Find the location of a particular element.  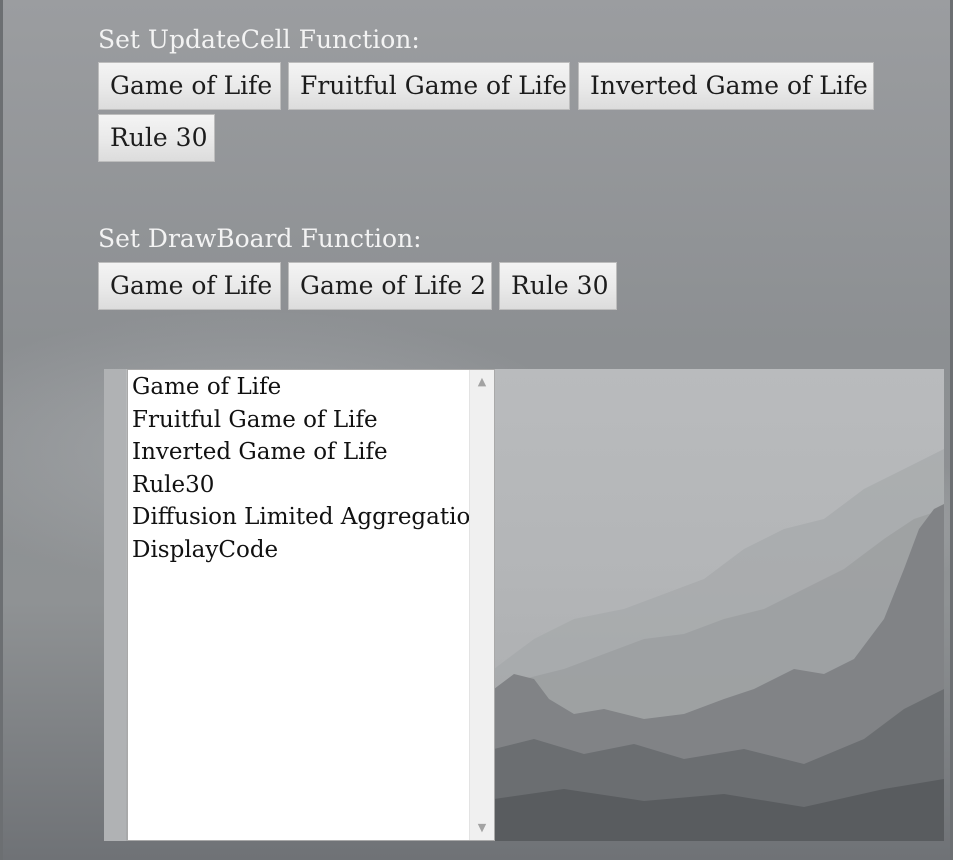

list-option-inverted-game-of-life: Inverted Game of Life is located at coordinates (308, 452).